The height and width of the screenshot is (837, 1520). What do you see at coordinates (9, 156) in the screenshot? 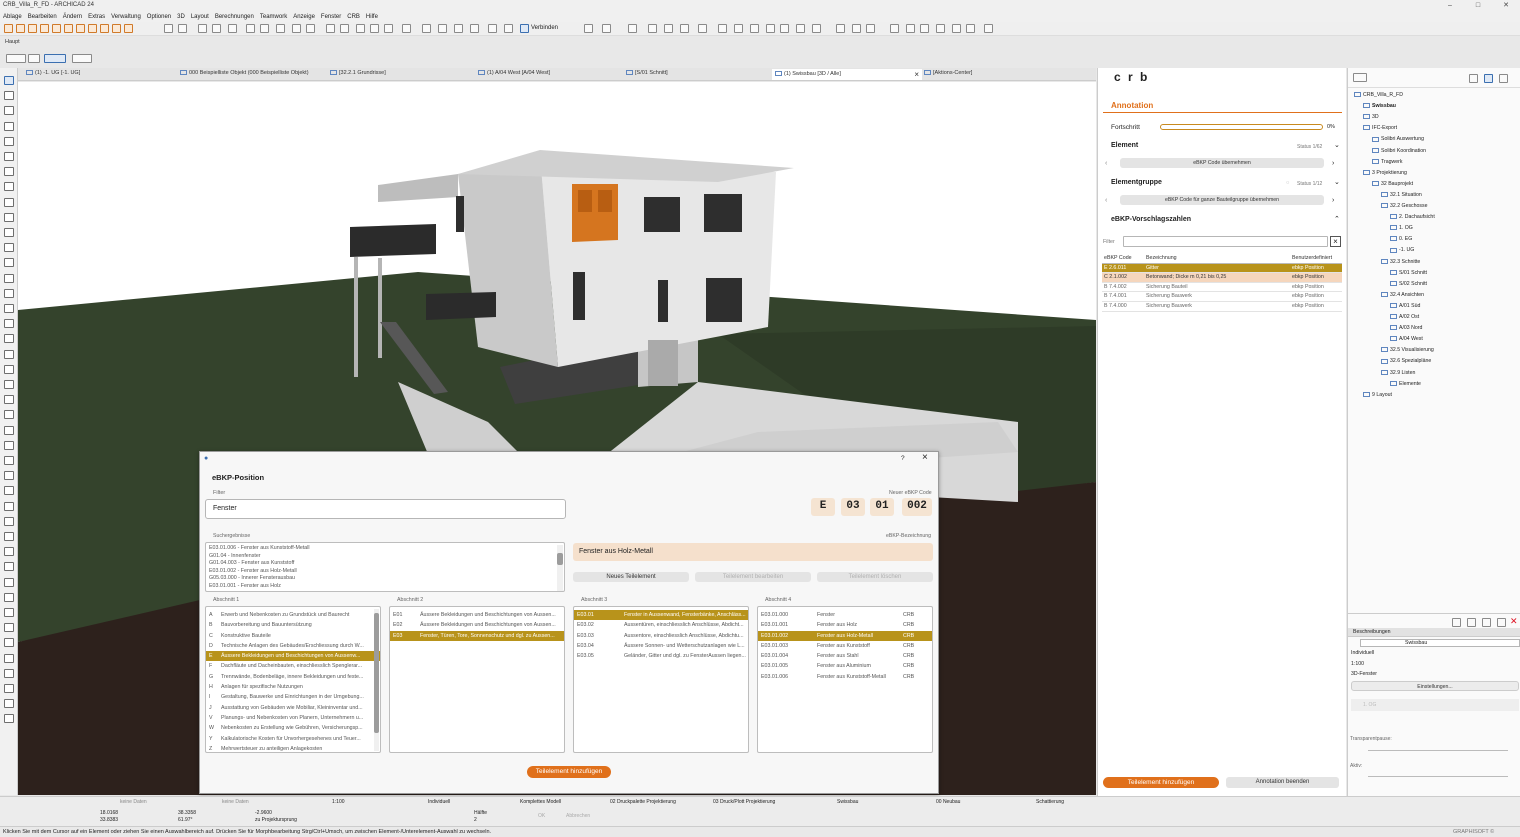
I see `slab-tool-icon` at bounding box center [9, 156].